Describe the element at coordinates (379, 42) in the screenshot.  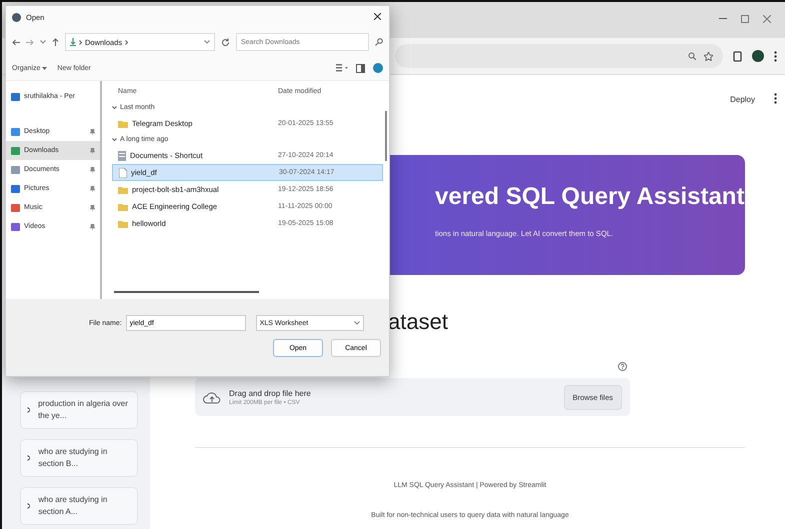
I see `search-icon` at that location.